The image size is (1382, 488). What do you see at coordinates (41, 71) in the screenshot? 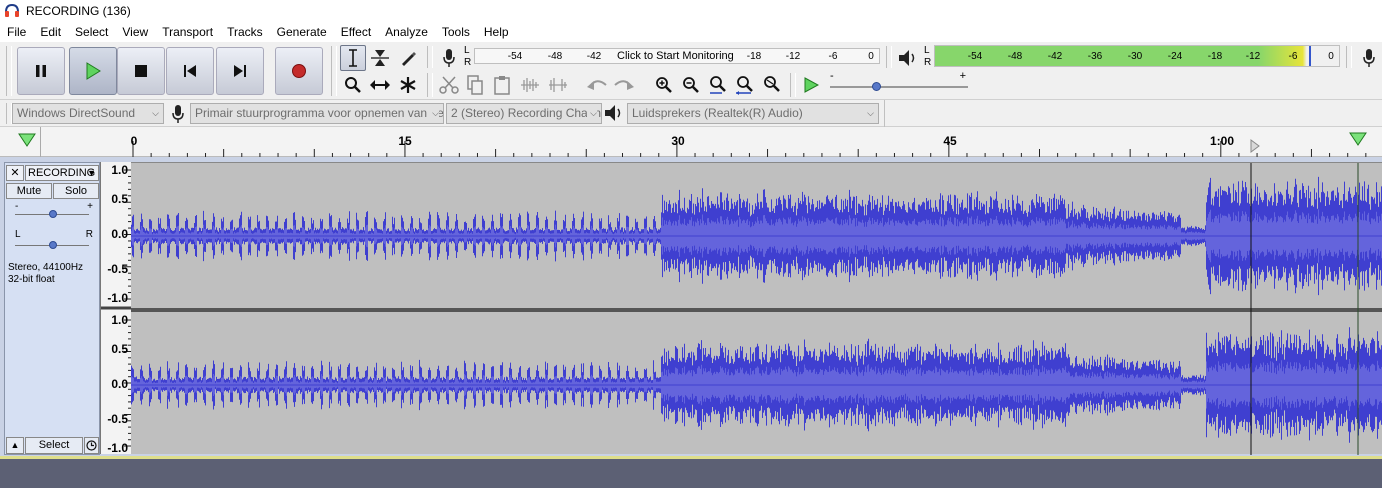
I see `pause-button` at bounding box center [41, 71].